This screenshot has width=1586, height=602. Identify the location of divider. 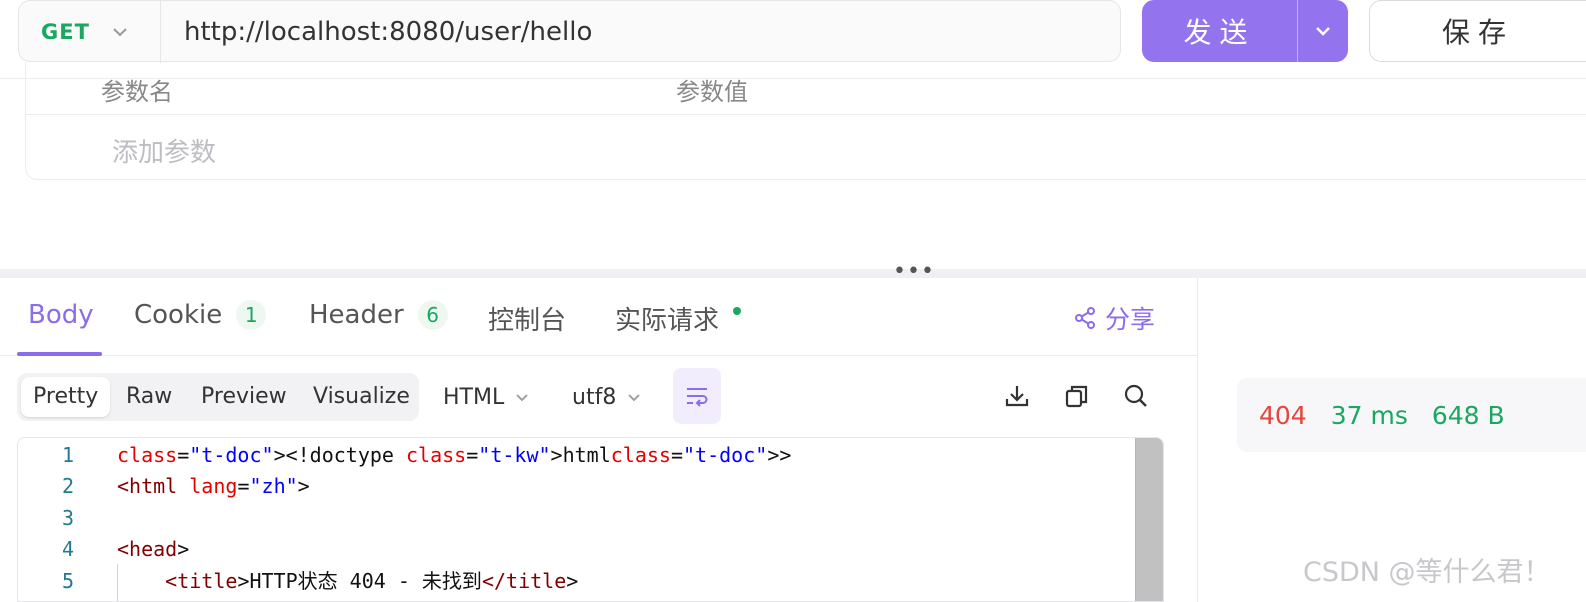
(1197, 440).